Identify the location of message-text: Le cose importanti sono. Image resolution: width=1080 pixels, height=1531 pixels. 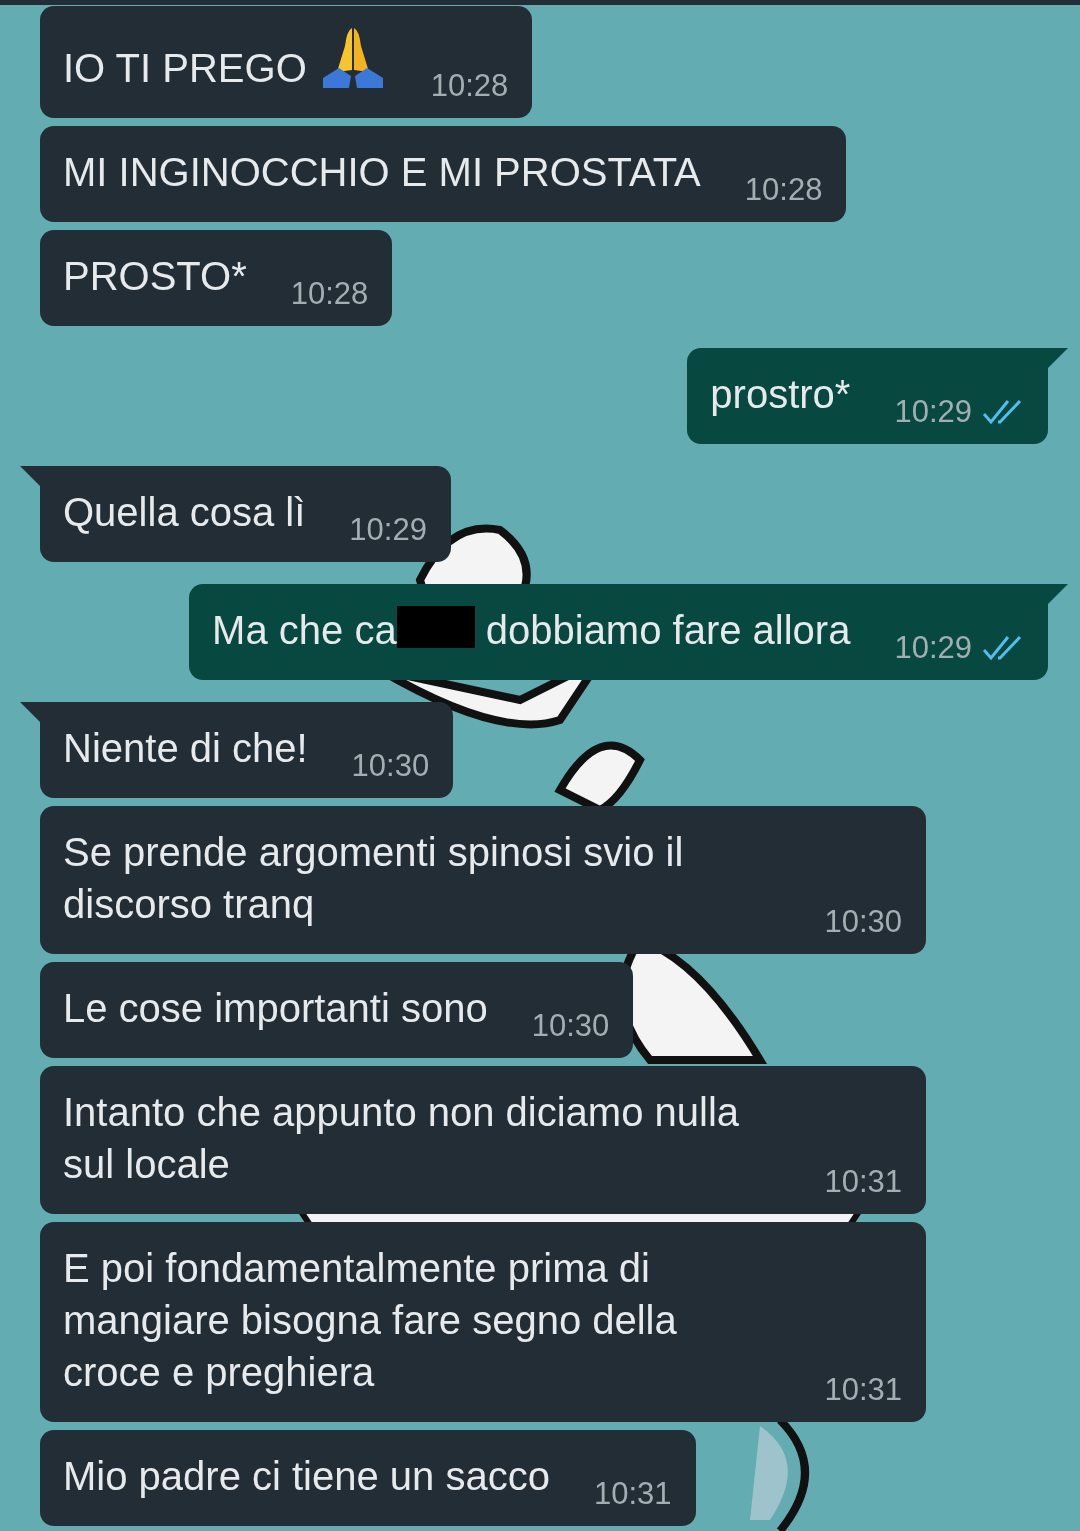
(275, 1008).